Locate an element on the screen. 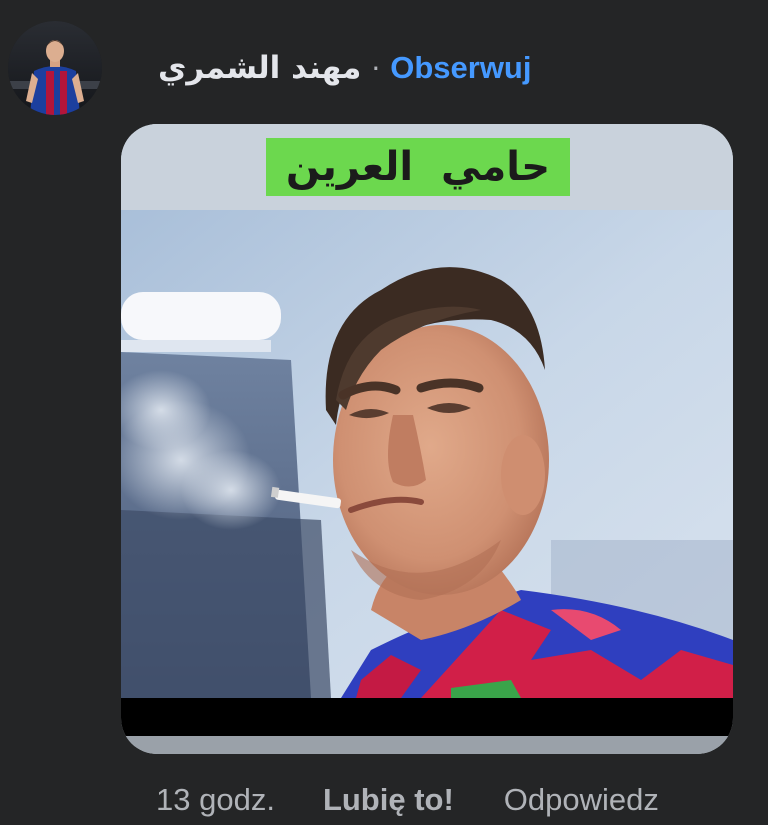  image-bottom-bar is located at coordinates (427, 717).